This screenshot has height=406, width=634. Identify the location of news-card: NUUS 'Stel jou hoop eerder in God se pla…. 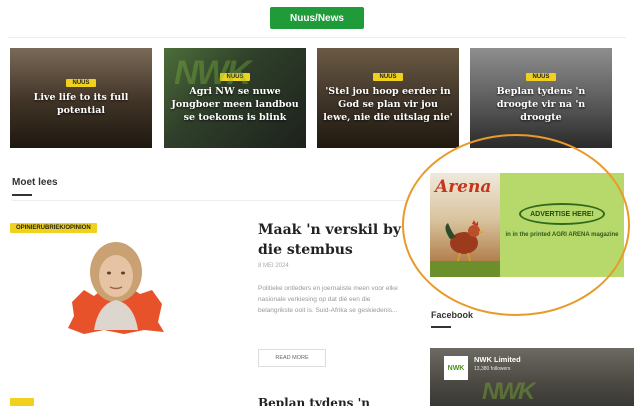
(388, 98).